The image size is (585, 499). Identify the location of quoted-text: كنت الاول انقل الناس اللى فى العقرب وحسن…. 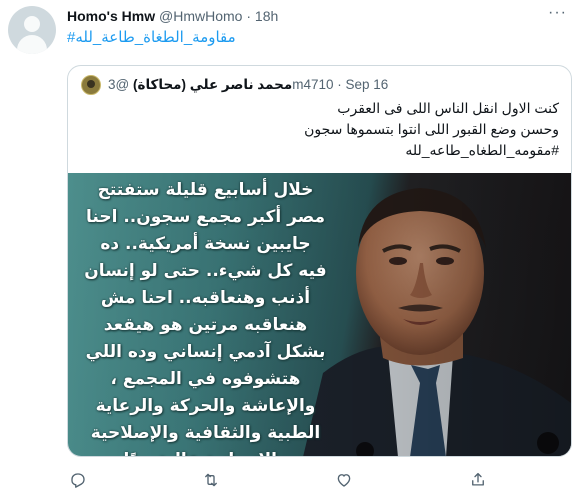
(324, 129).